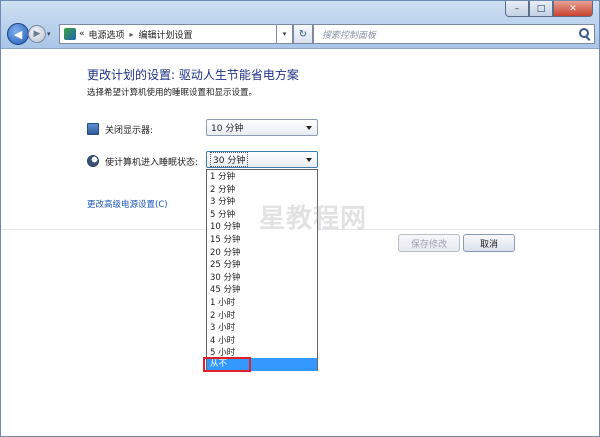  Describe the element at coordinates (262, 253) in the screenshot. I see `list-item: 20 分钟` at that location.